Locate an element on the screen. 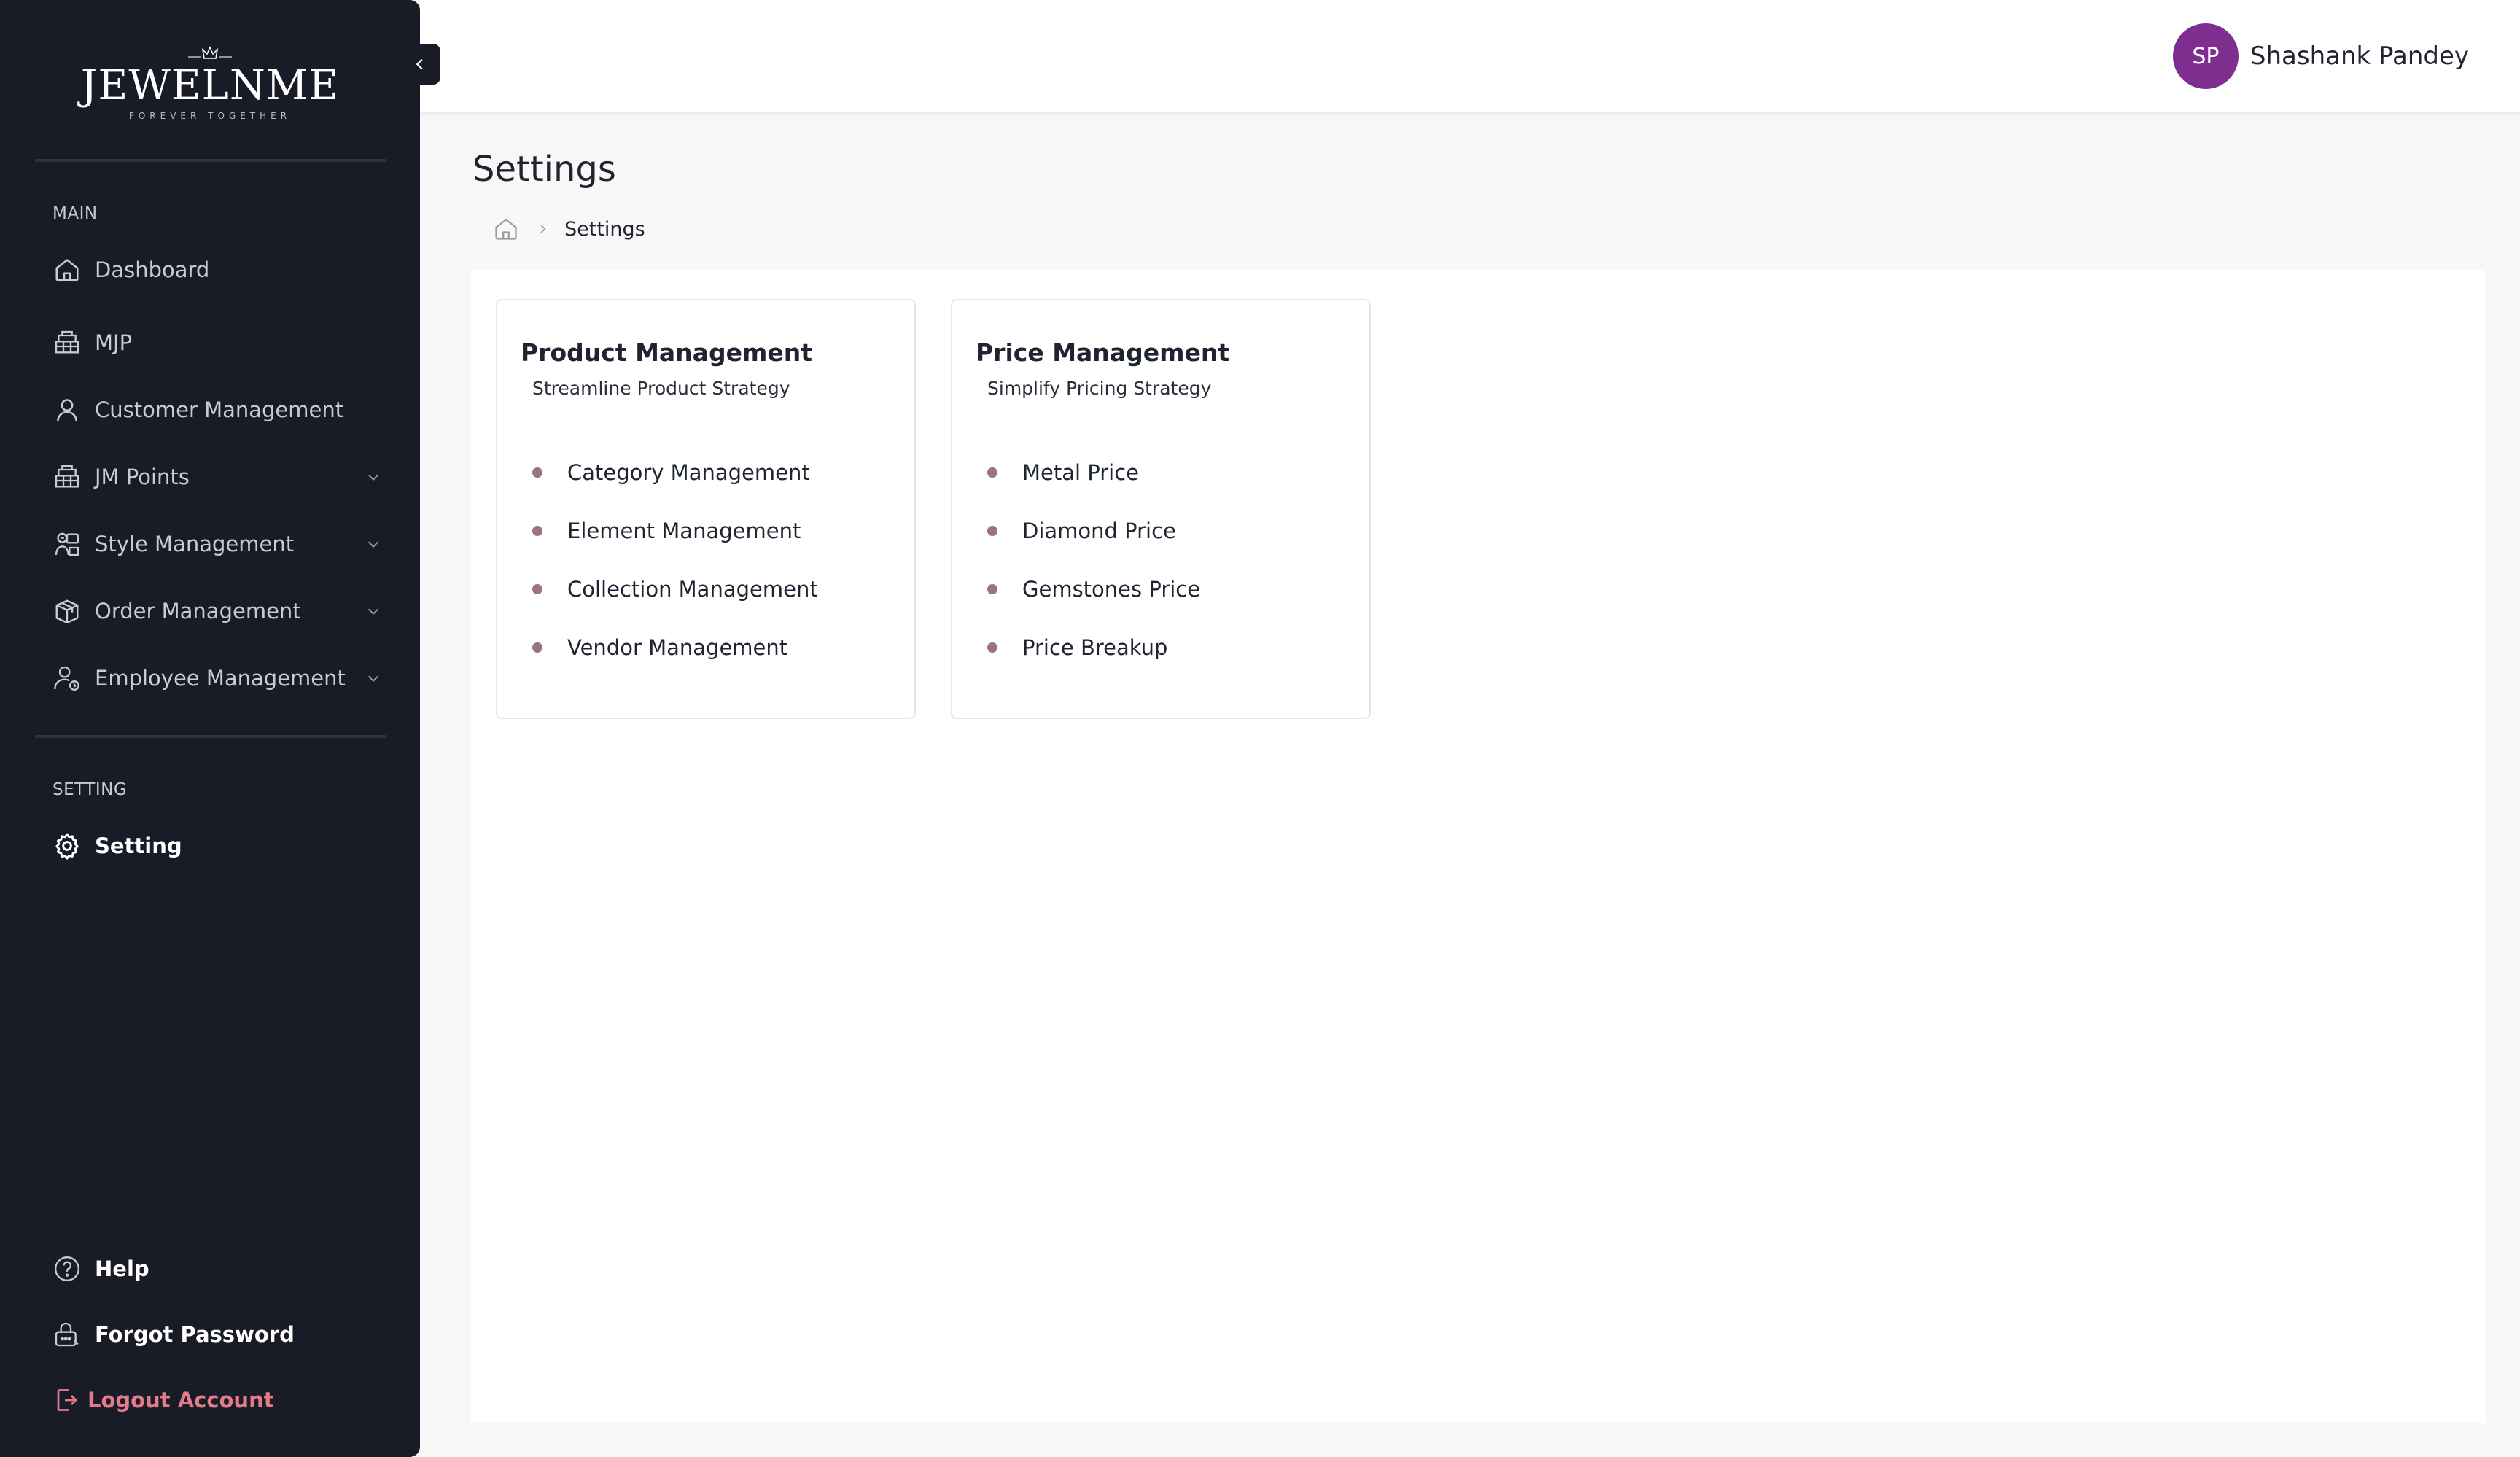 The width and height of the screenshot is (2520, 1457). link-price-breakup: Price Breakup is located at coordinates (1093, 648).